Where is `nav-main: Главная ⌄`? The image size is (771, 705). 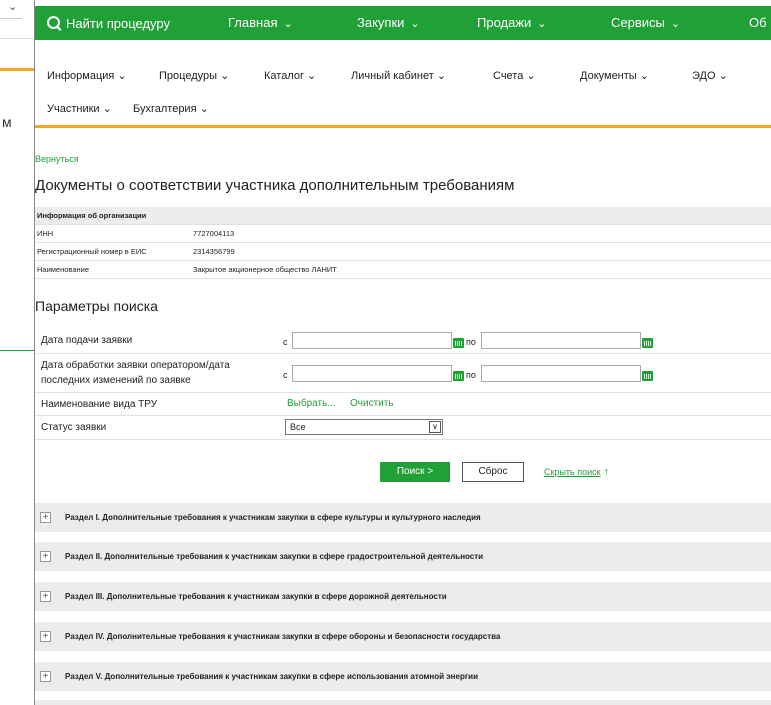 nav-main: Главная ⌄ is located at coordinates (260, 22).